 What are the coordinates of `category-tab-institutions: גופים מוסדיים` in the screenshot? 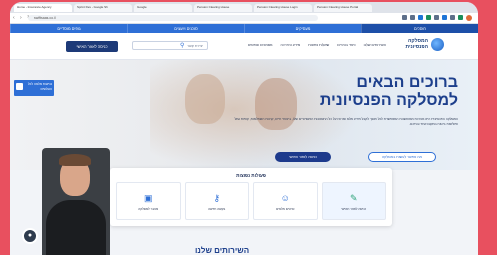 It's located at (68, 28).